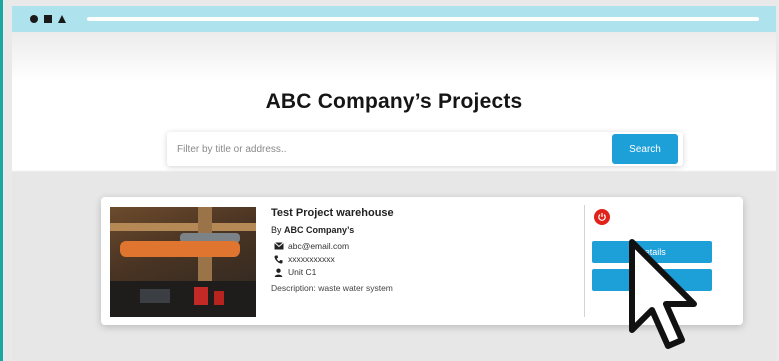 Image resolution: width=779 pixels, height=361 pixels. I want to click on search-bar: Search, so click(425, 149).